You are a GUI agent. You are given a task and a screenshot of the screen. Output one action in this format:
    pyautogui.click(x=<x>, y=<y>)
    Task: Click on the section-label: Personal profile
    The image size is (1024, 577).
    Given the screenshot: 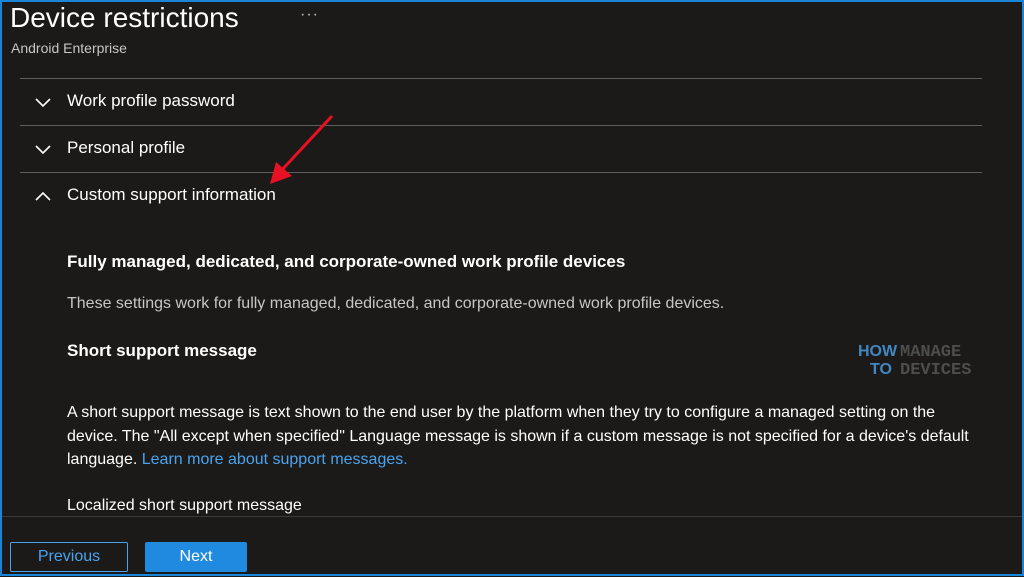 What is the action you would take?
    pyautogui.click(x=126, y=147)
    